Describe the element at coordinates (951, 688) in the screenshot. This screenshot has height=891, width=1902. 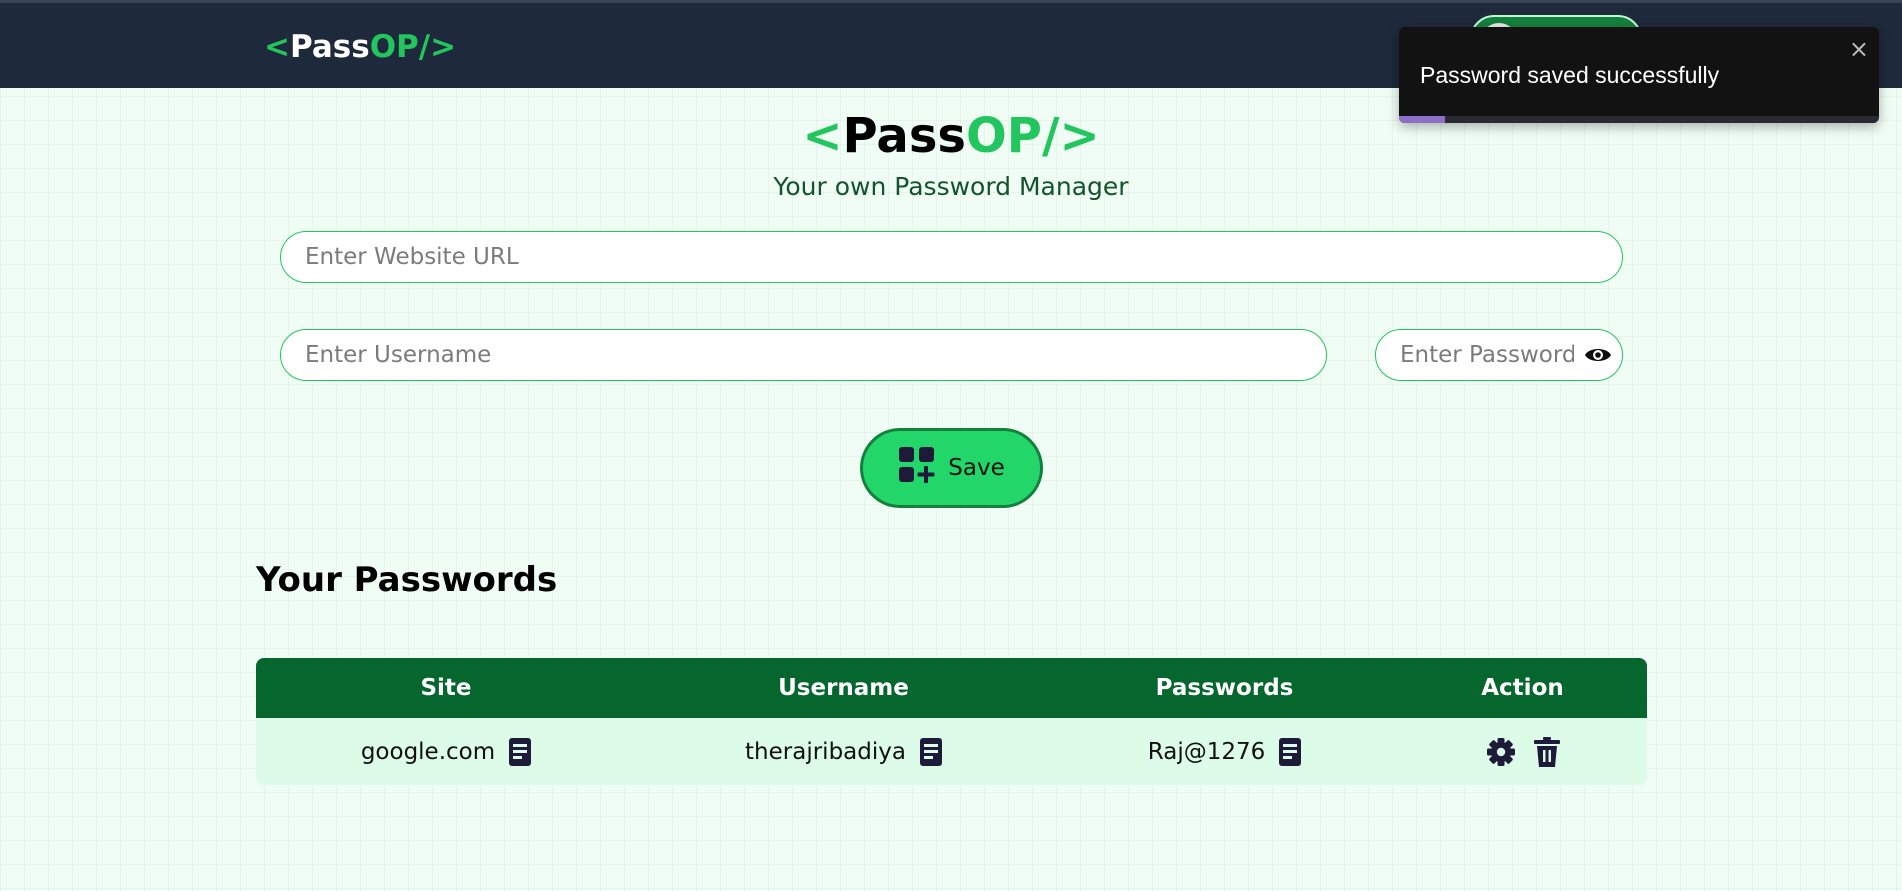
I see `table-header: Site Username Passwords Action` at that location.